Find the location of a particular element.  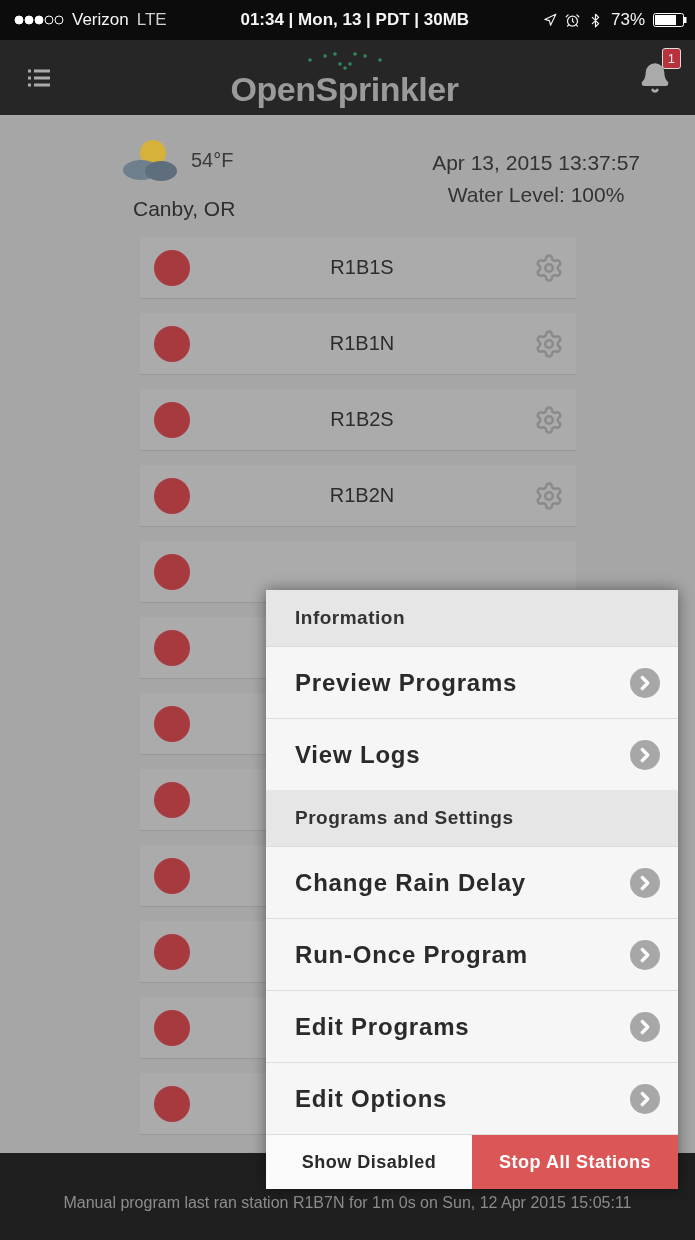

menu-icon is located at coordinates (39, 77).